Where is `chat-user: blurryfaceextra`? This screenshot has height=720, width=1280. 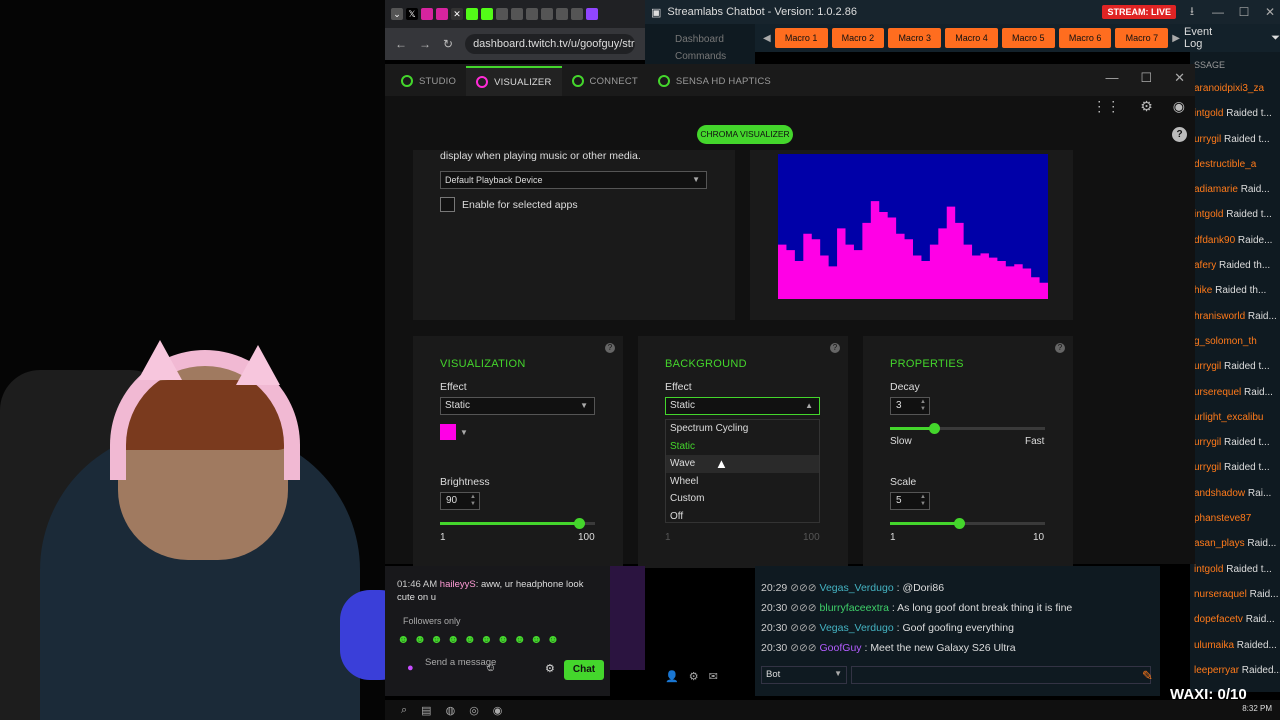
chat-user: blurryfaceextra is located at coordinates (854, 608).